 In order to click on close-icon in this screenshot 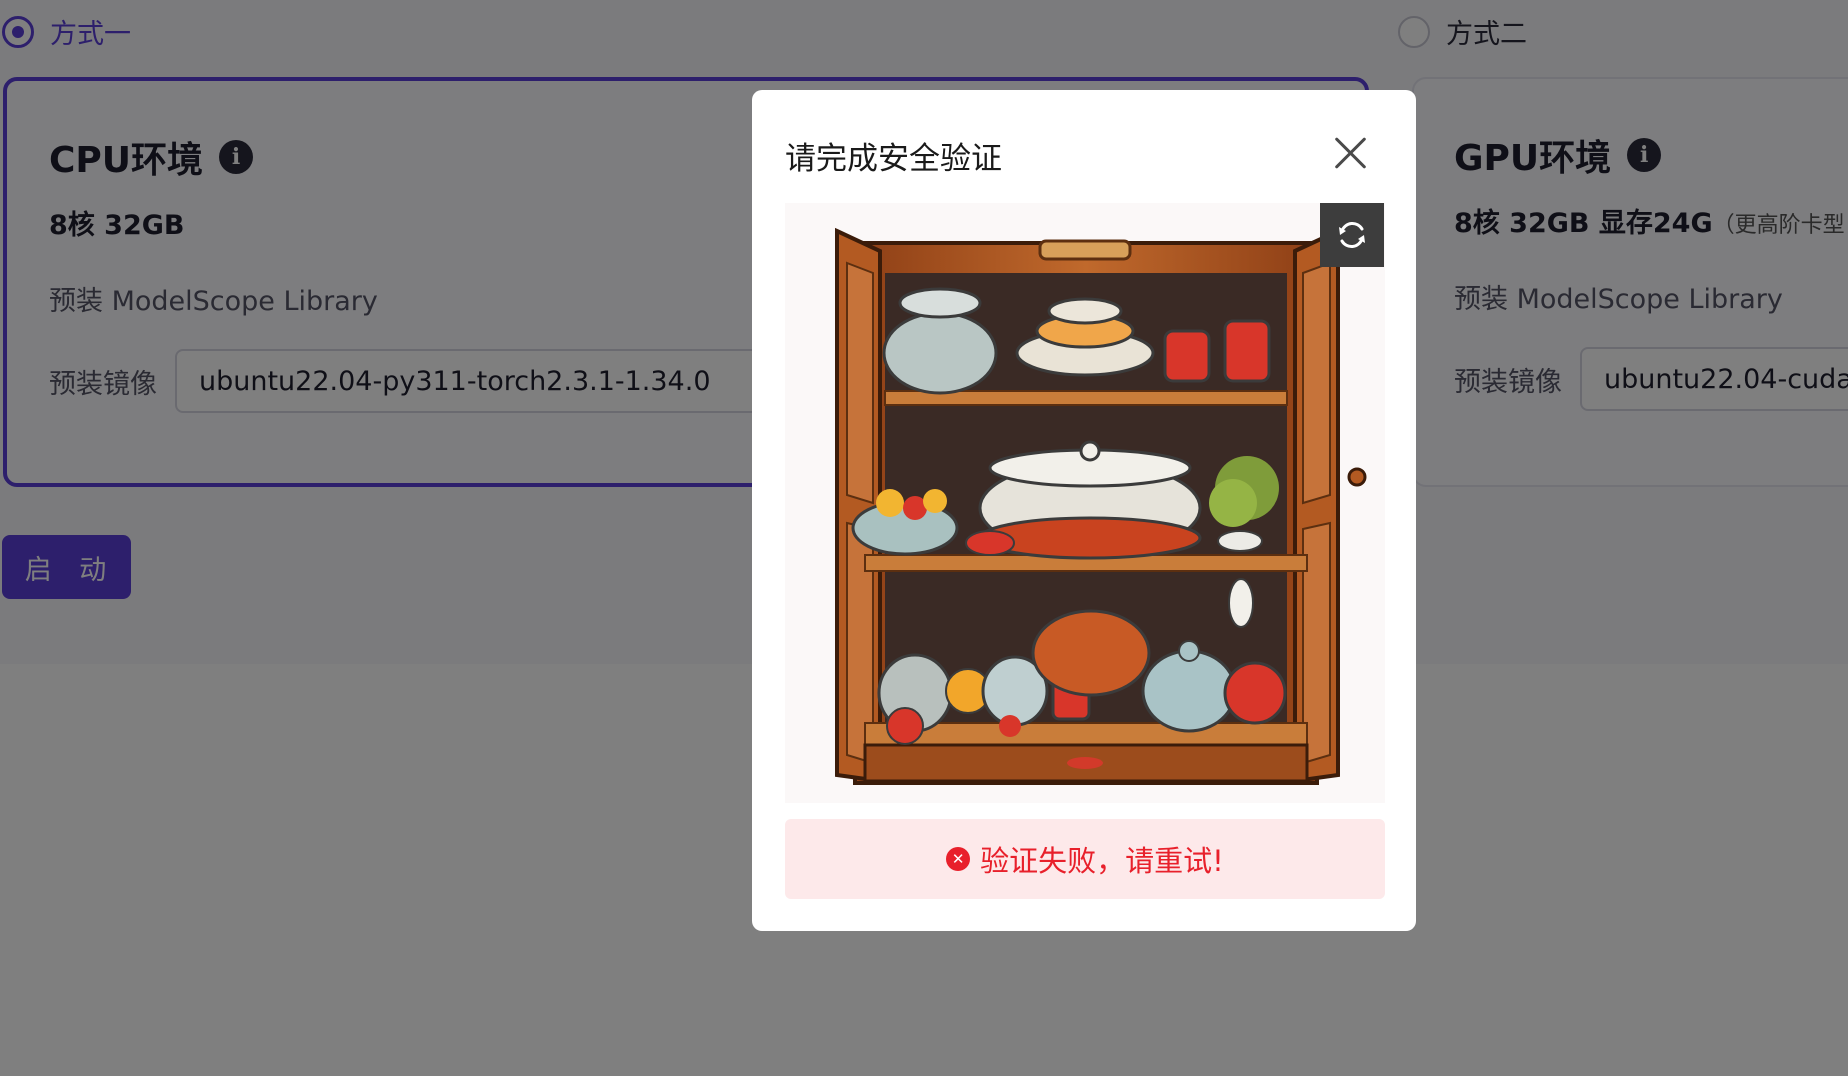, I will do `click(1351, 153)`.